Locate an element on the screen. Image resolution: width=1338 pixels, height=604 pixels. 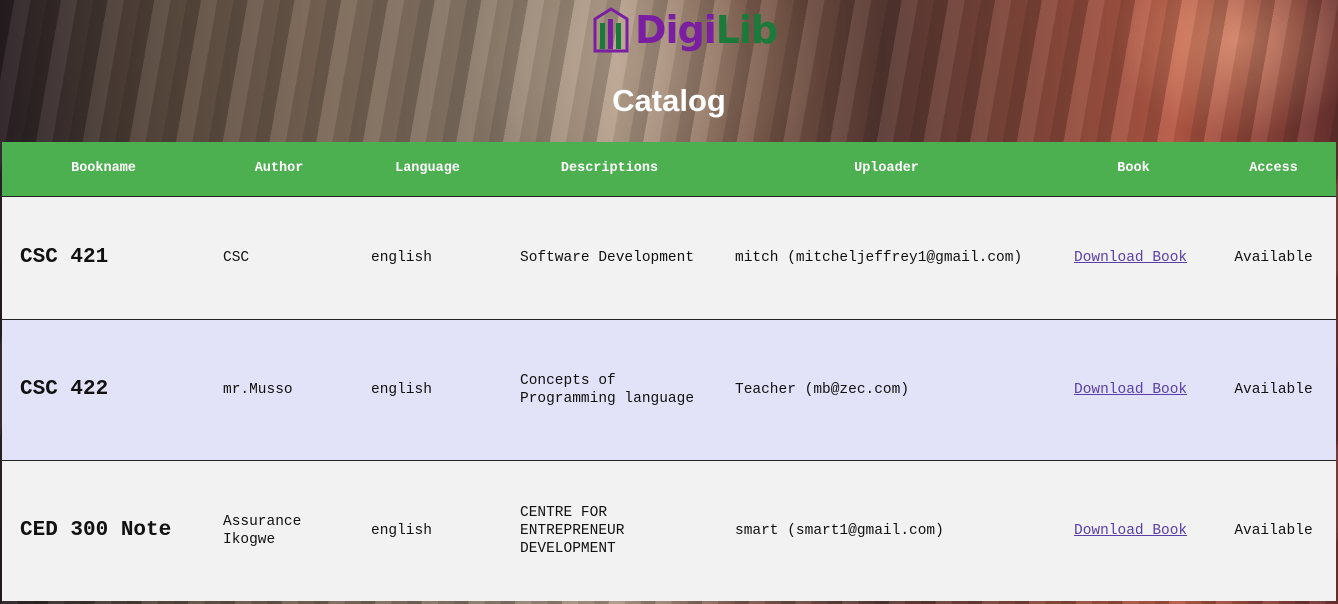
cell-description: Concepts of Programming language is located at coordinates (607, 389).